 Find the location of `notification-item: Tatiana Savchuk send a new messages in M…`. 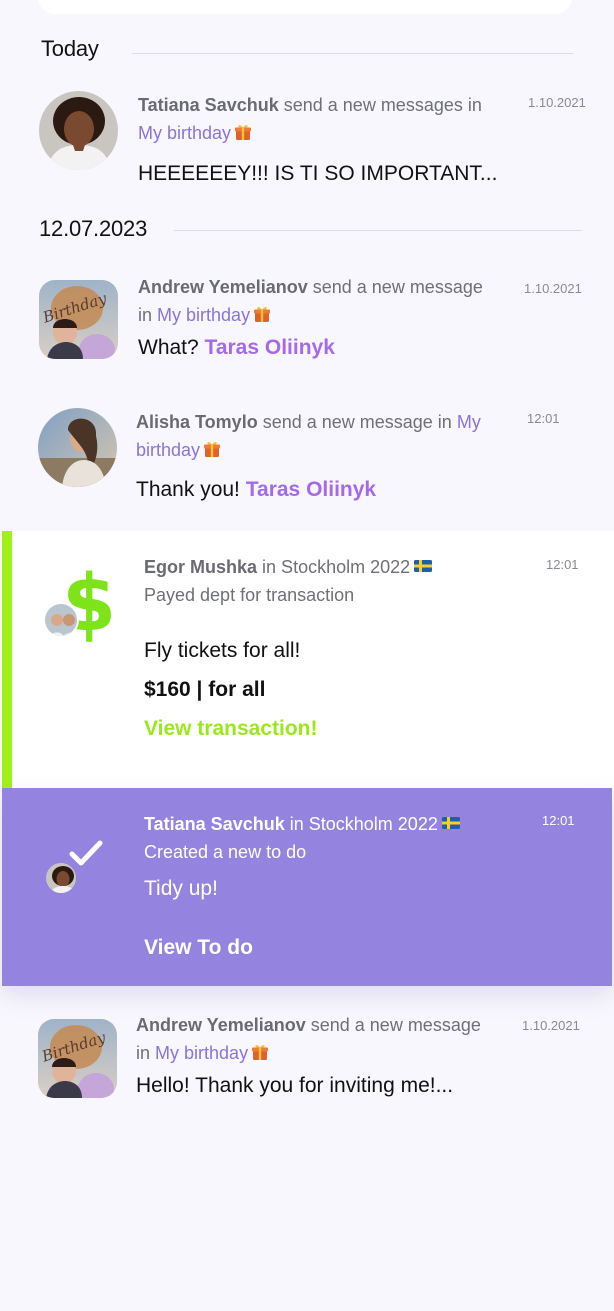

notification-item: Tatiana Savchuk send a new messages in M… is located at coordinates (307, 143).